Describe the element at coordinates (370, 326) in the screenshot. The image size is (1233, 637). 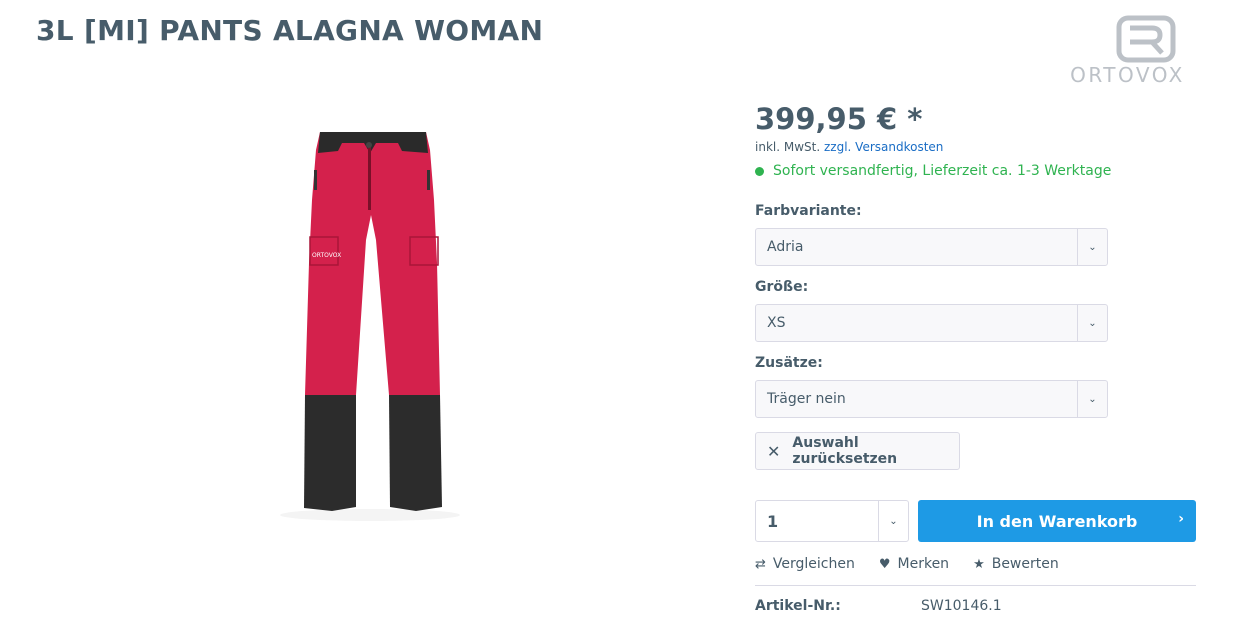
I see `pants-image: ORTOVOX` at that location.